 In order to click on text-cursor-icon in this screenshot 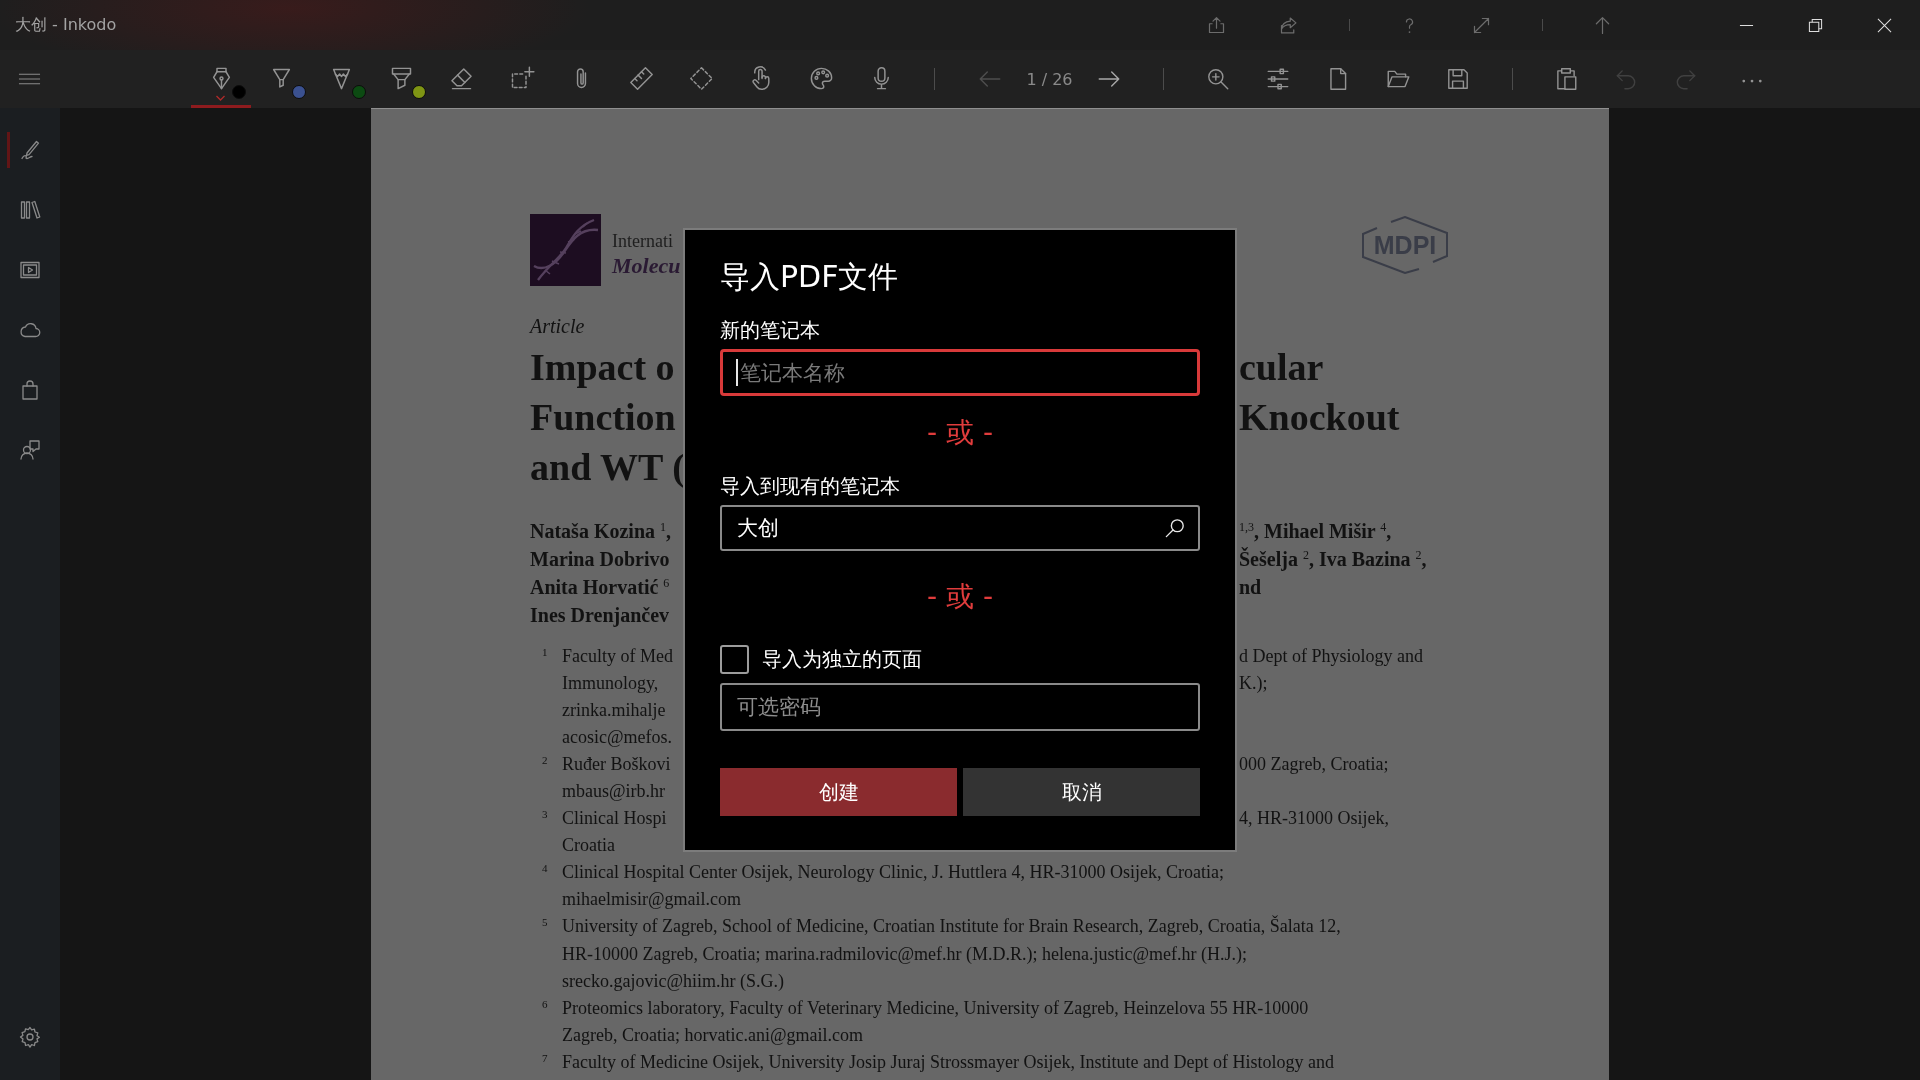, I will do `click(737, 372)`.